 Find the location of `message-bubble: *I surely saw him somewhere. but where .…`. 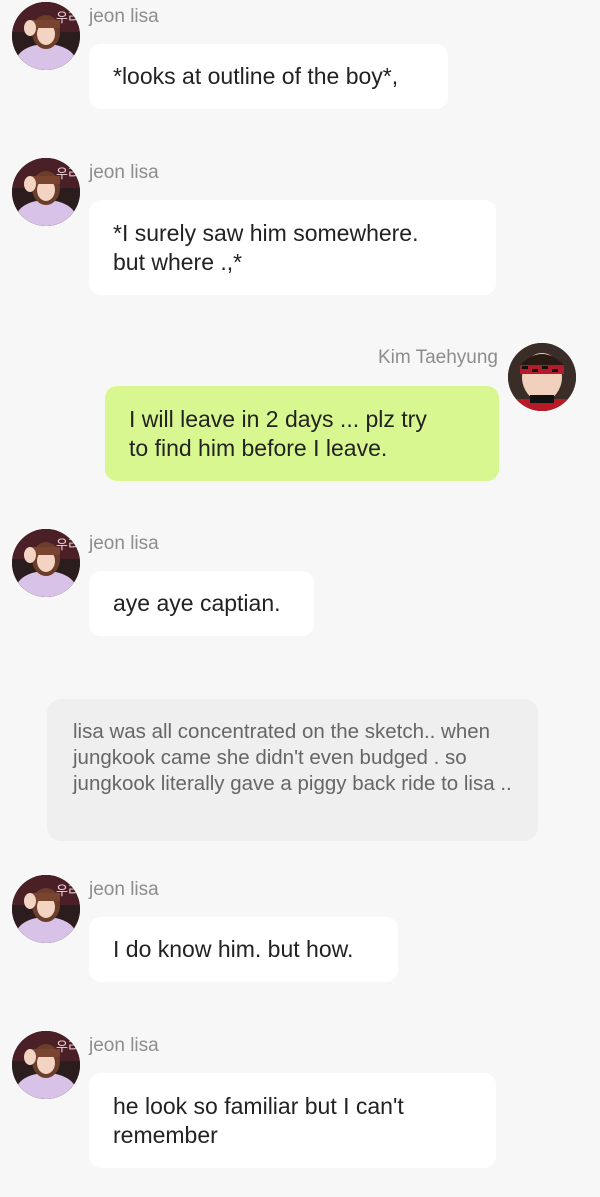

message-bubble: *I surely saw him somewhere. but where .… is located at coordinates (292, 247).